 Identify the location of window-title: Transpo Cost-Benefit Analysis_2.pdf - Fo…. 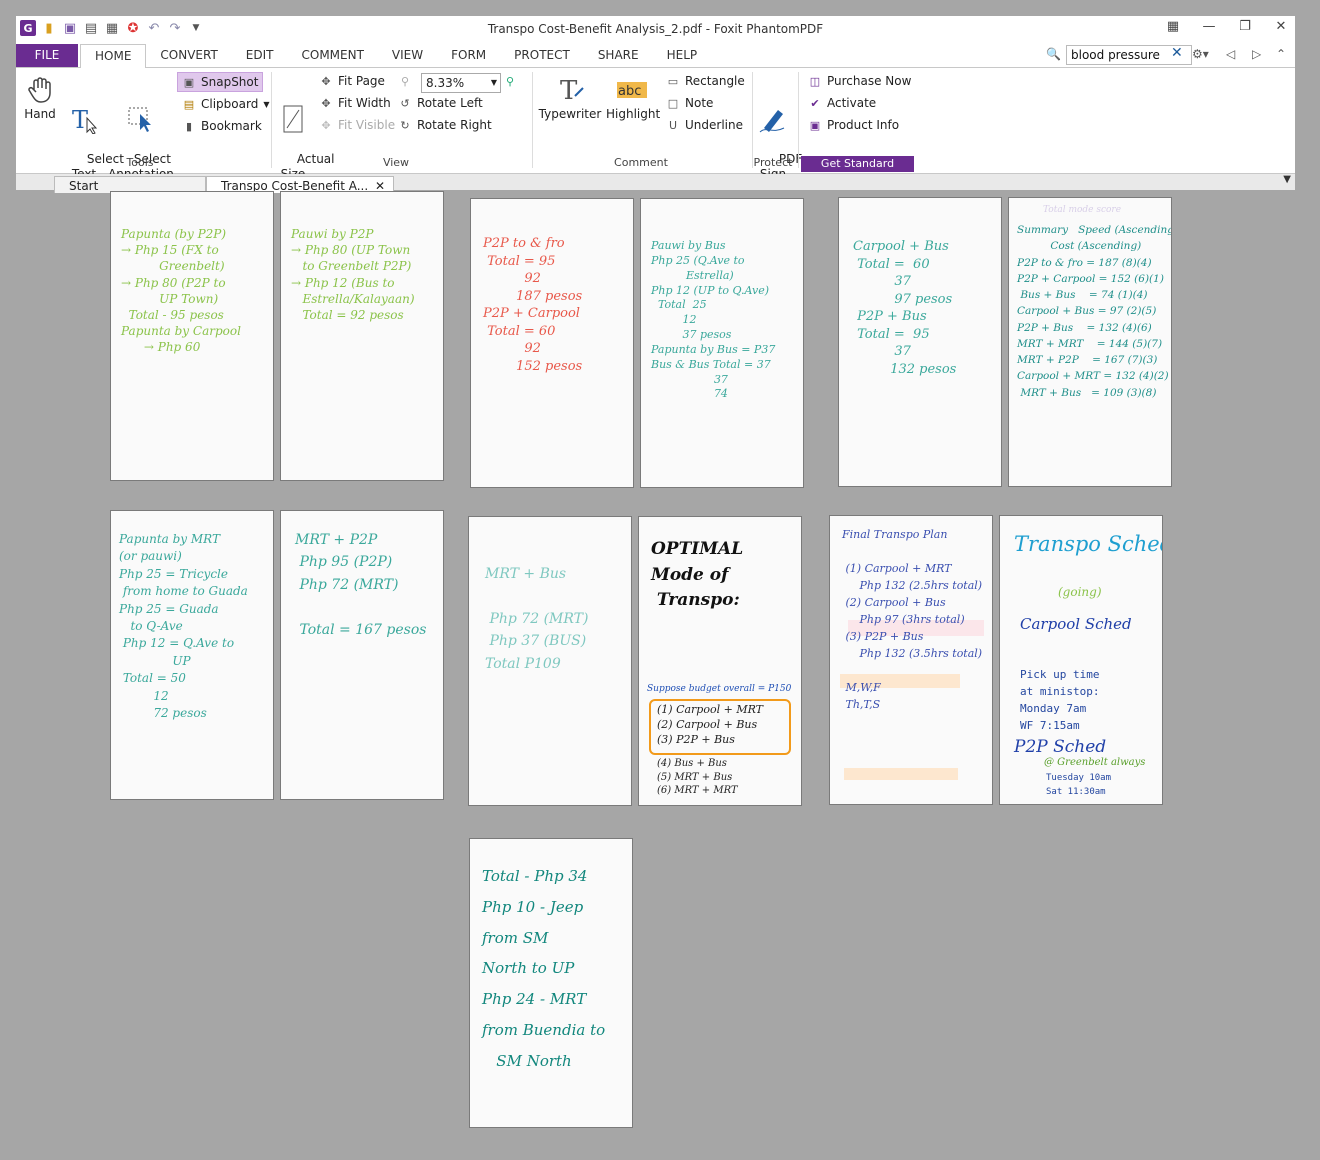
(655, 29).